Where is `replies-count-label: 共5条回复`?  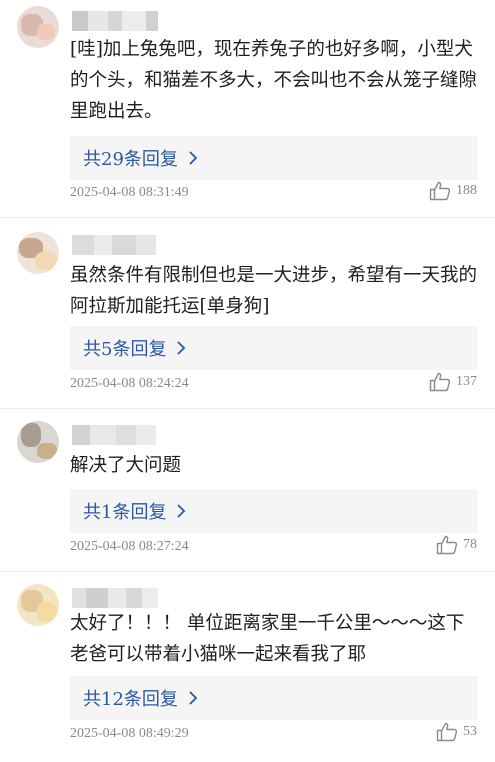
replies-count-label: 共5条回复 is located at coordinates (125, 349).